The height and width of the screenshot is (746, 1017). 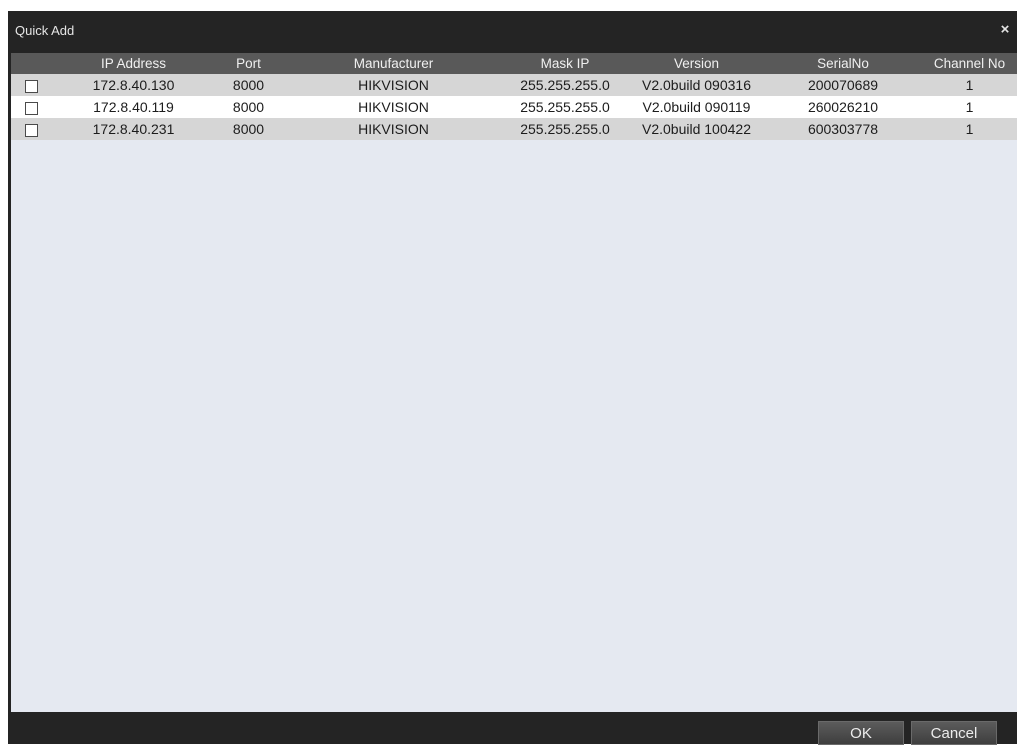 What do you see at coordinates (45, 30) in the screenshot?
I see `dialog-title: Quick Add` at bounding box center [45, 30].